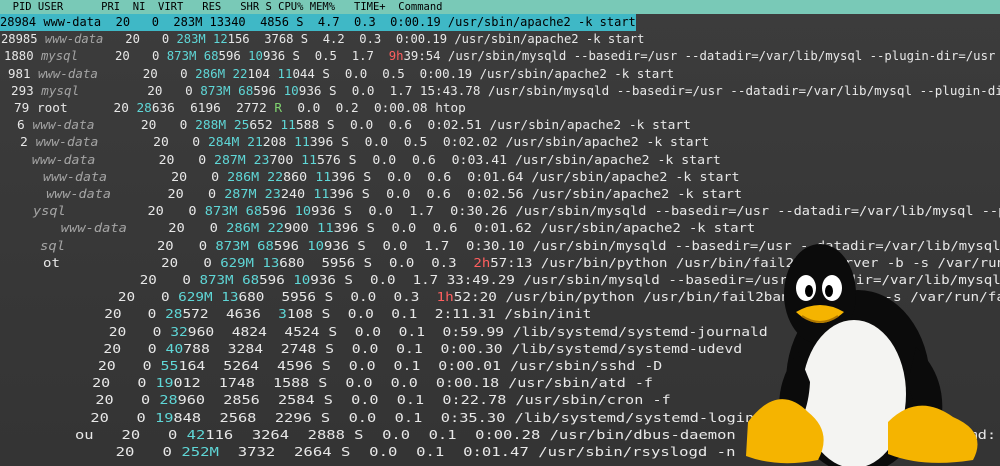  Describe the element at coordinates (174, 314) in the screenshot. I see `process-cell-text: 28` at that location.